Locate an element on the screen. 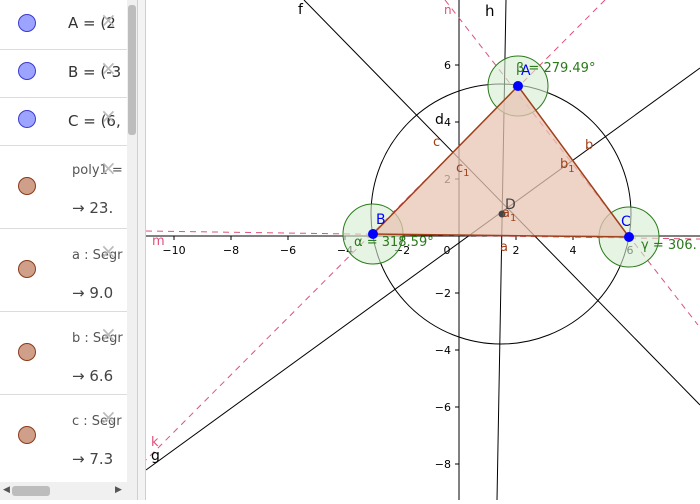 The image size is (700, 504). algebra-row-segment-b: b : Segr × → 6.6 is located at coordinates (68, 353).